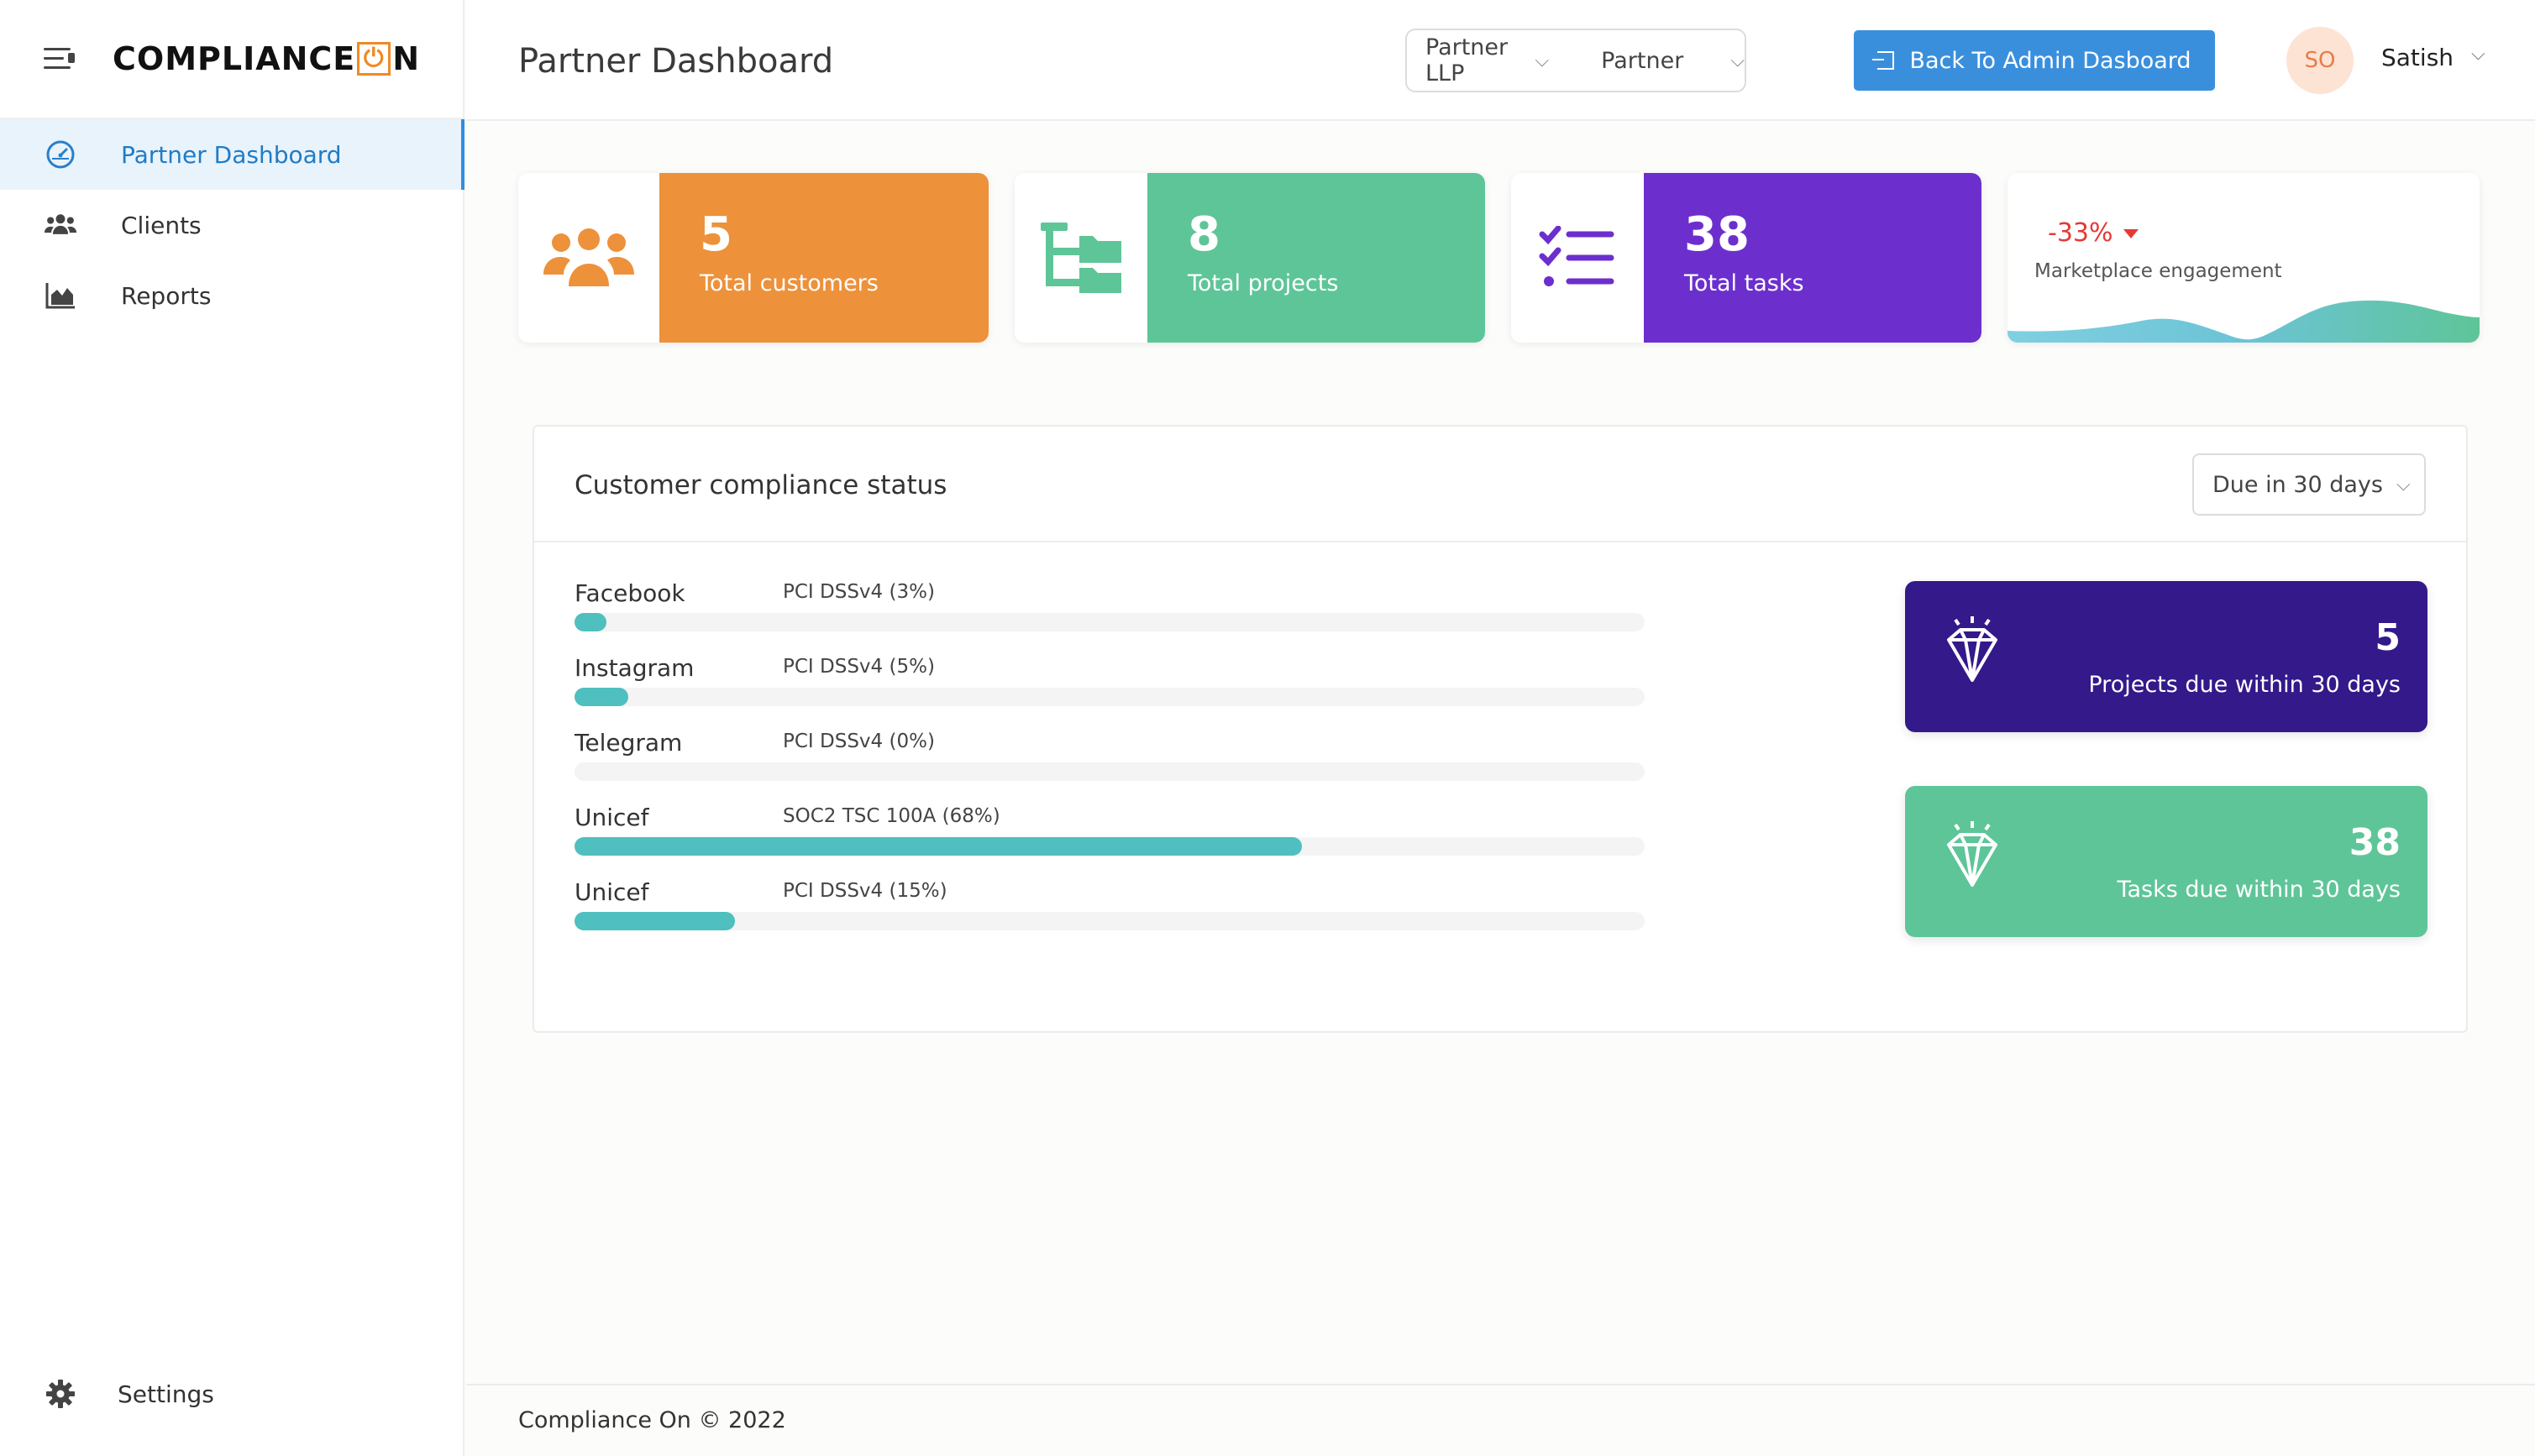 The width and height of the screenshot is (2535, 1456). What do you see at coordinates (162, 225) in the screenshot?
I see `sidebar-item-label: Clients` at bounding box center [162, 225].